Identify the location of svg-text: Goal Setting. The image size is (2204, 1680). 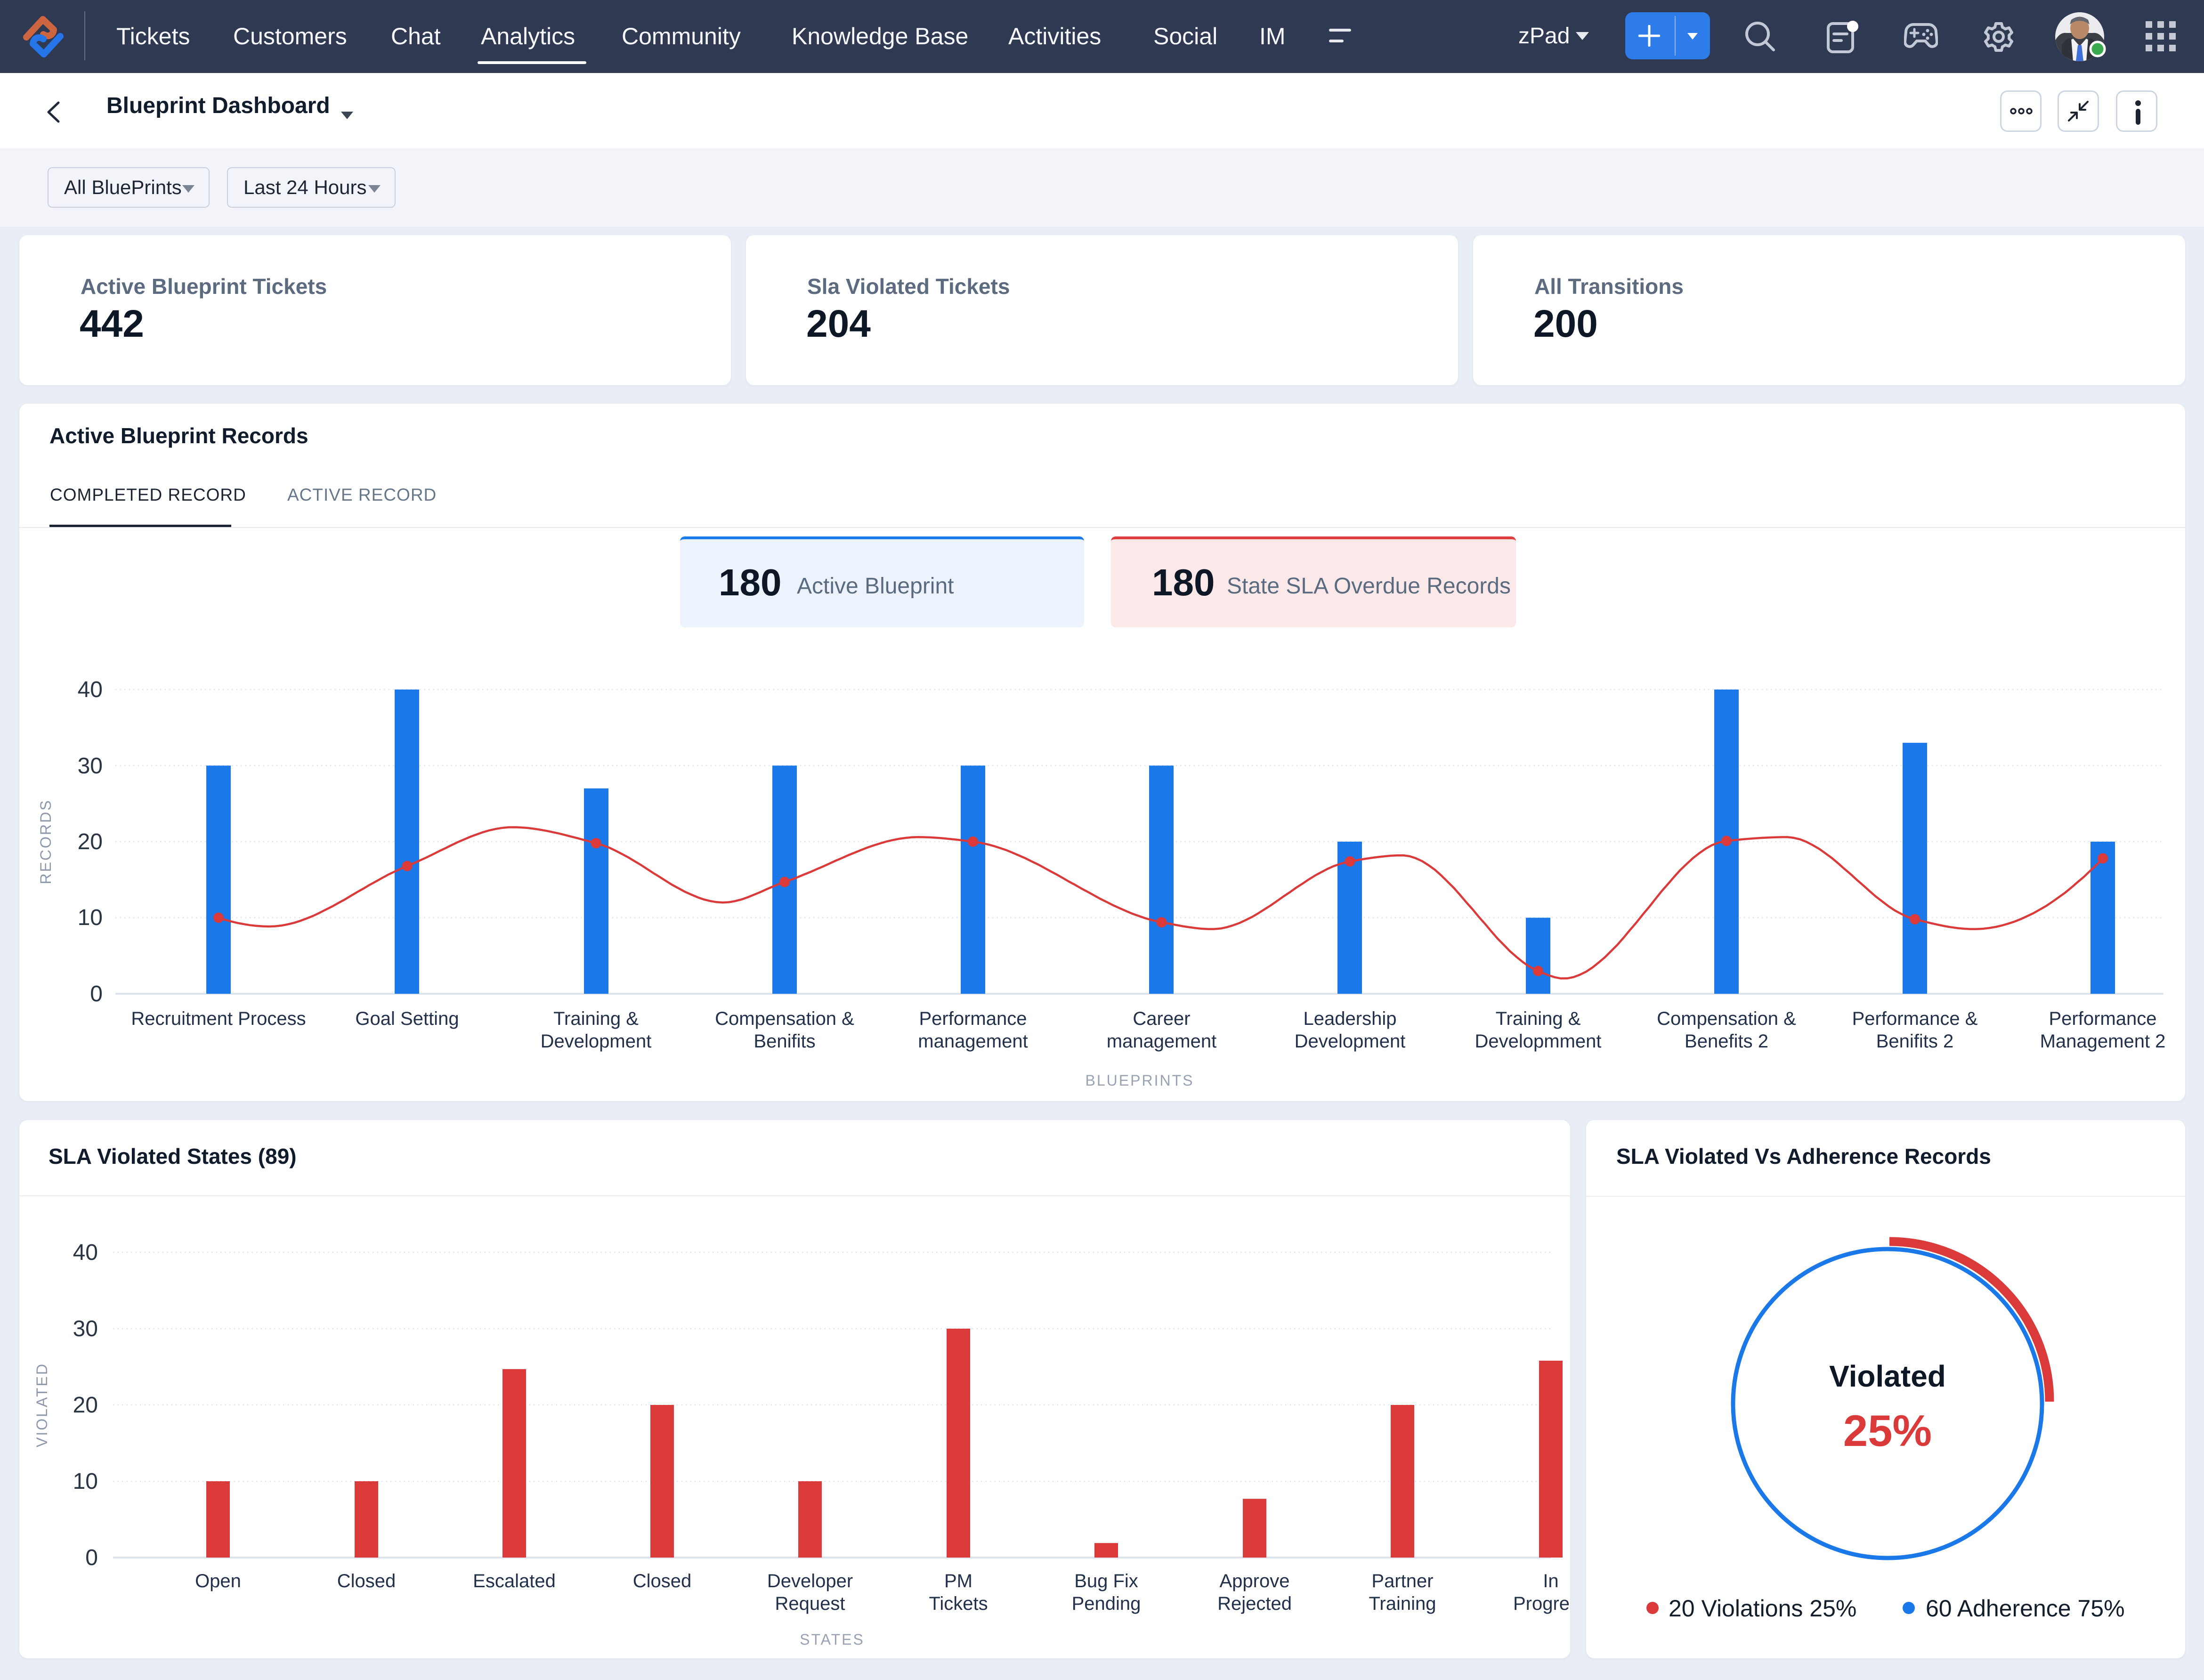
(407, 1018).